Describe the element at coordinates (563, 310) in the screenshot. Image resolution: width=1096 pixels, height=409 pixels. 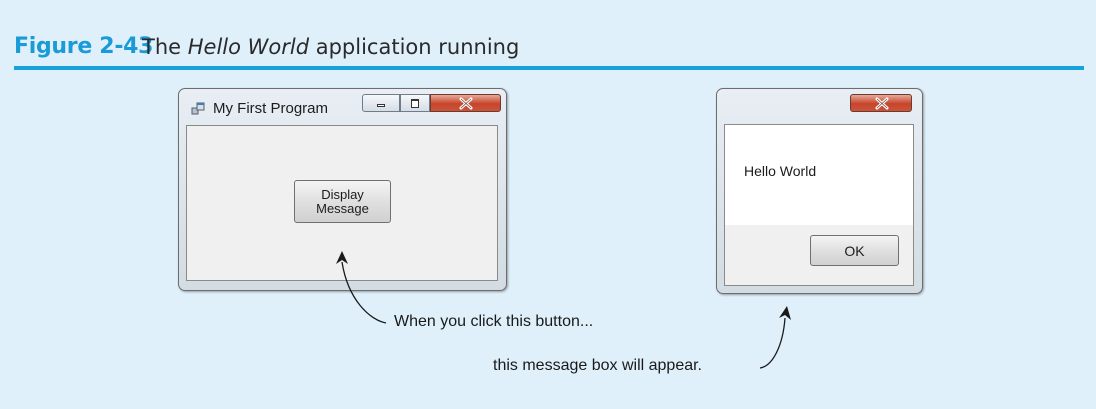
I see `annotation-arrows` at that location.